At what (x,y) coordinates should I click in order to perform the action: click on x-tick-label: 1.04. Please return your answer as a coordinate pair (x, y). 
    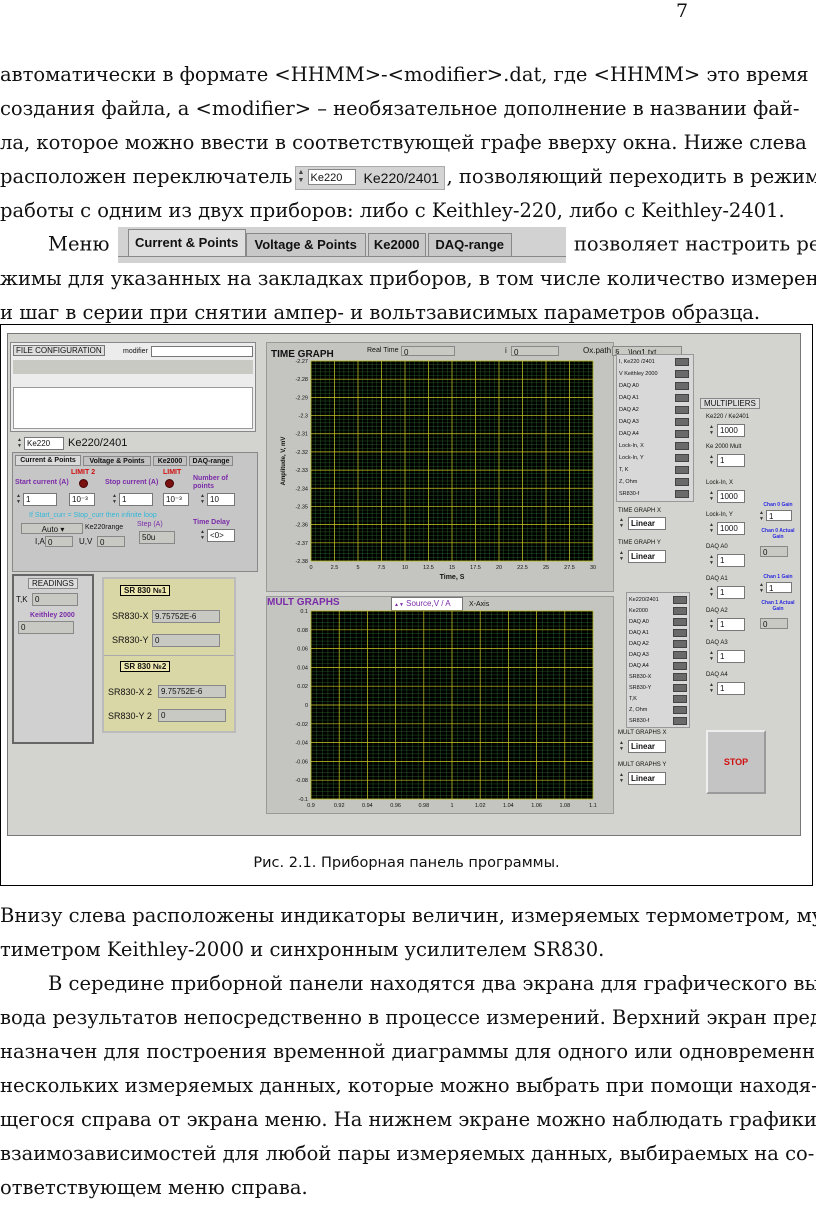
    Looking at the image, I should click on (508, 806).